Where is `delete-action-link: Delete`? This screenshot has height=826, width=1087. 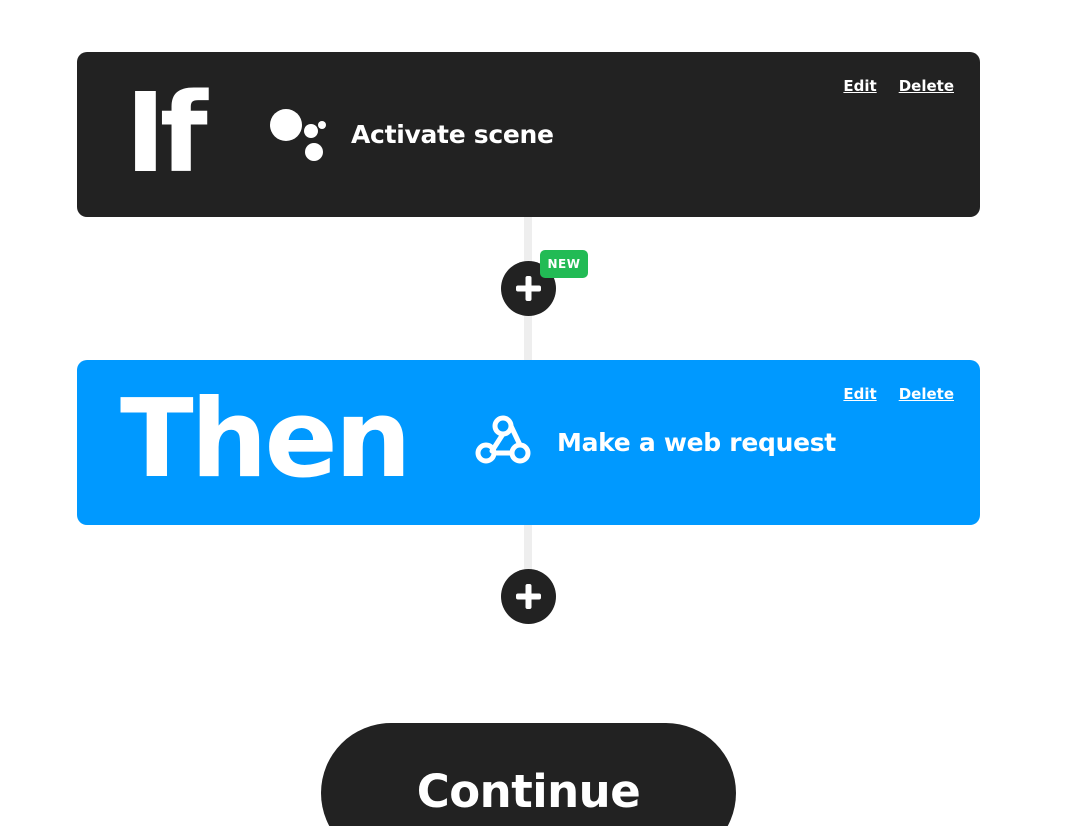
delete-action-link: Delete is located at coordinates (926, 394).